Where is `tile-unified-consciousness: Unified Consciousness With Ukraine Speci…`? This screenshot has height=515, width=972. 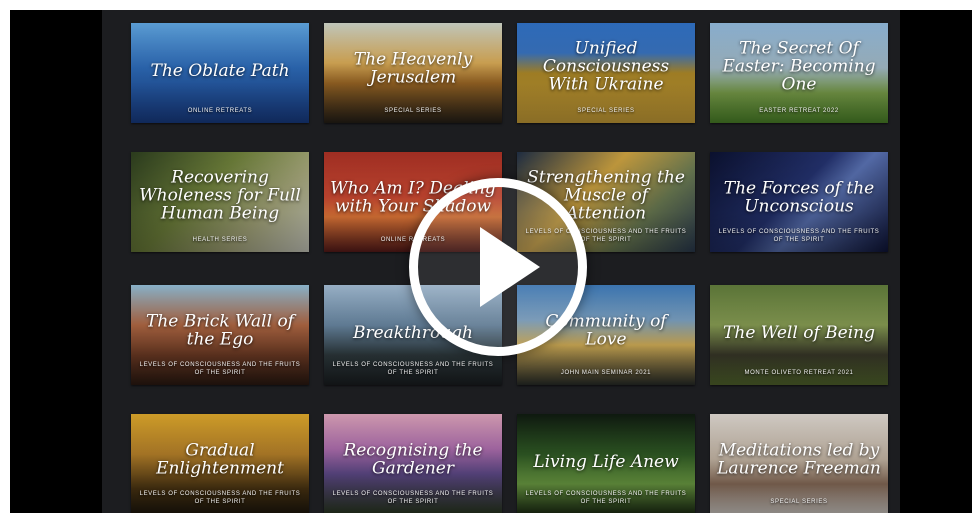
tile-unified-consciousness: Unified Consciousness With Ukraine Speci… is located at coordinates (606, 73).